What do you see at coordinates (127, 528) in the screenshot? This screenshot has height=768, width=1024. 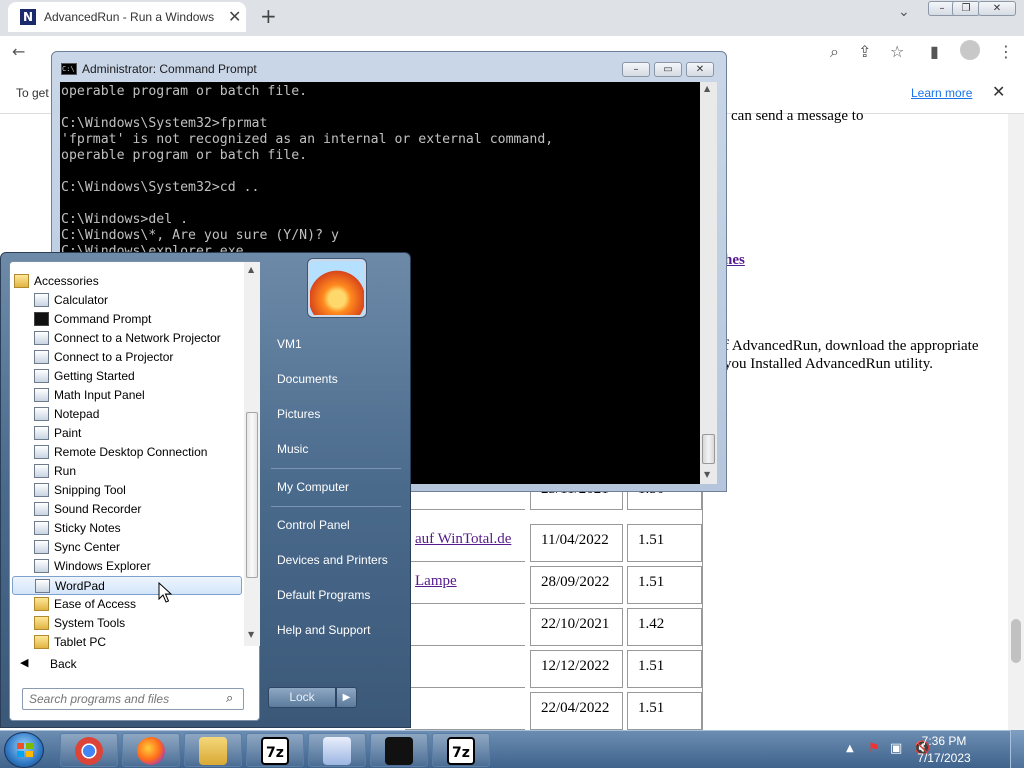 I see `program-item: Sticky Notes` at bounding box center [127, 528].